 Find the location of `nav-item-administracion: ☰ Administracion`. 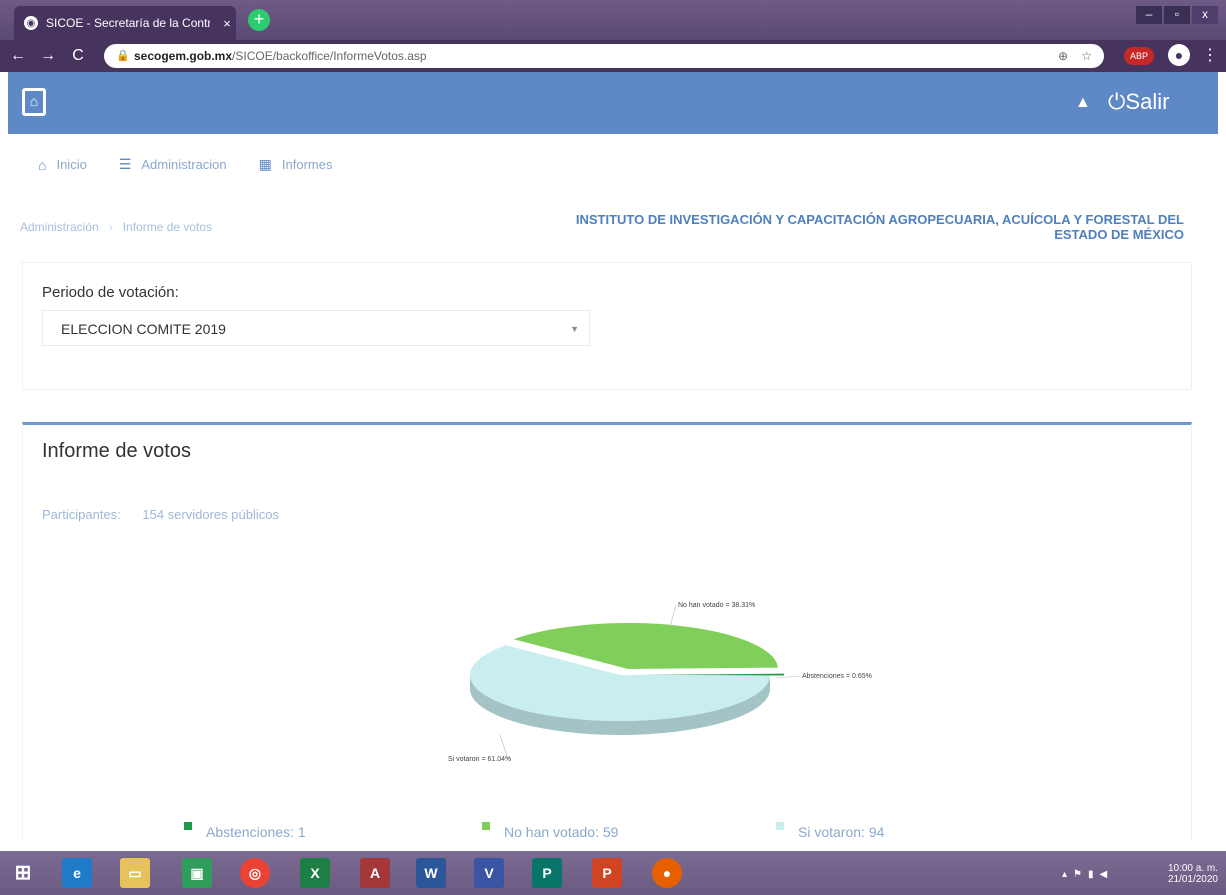

nav-item-administracion: ☰ Administracion is located at coordinates (173, 164).